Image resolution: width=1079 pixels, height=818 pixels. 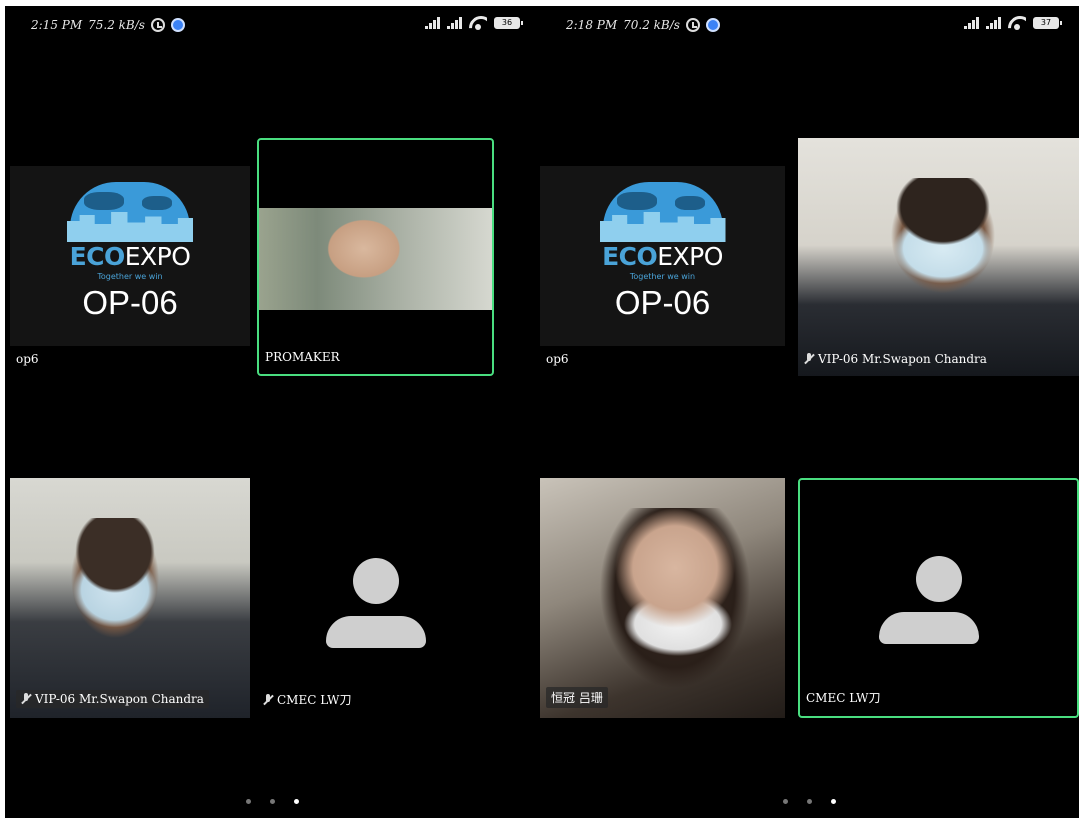 I want to click on status-time: 2:18 PM, so click(x=592, y=25).